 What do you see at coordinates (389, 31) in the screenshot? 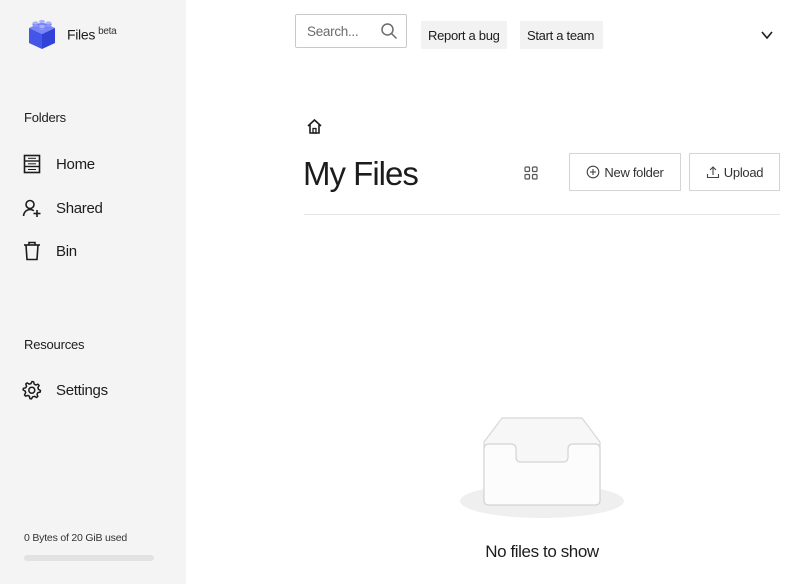
I see `search-icon` at bounding box center [389, 31].